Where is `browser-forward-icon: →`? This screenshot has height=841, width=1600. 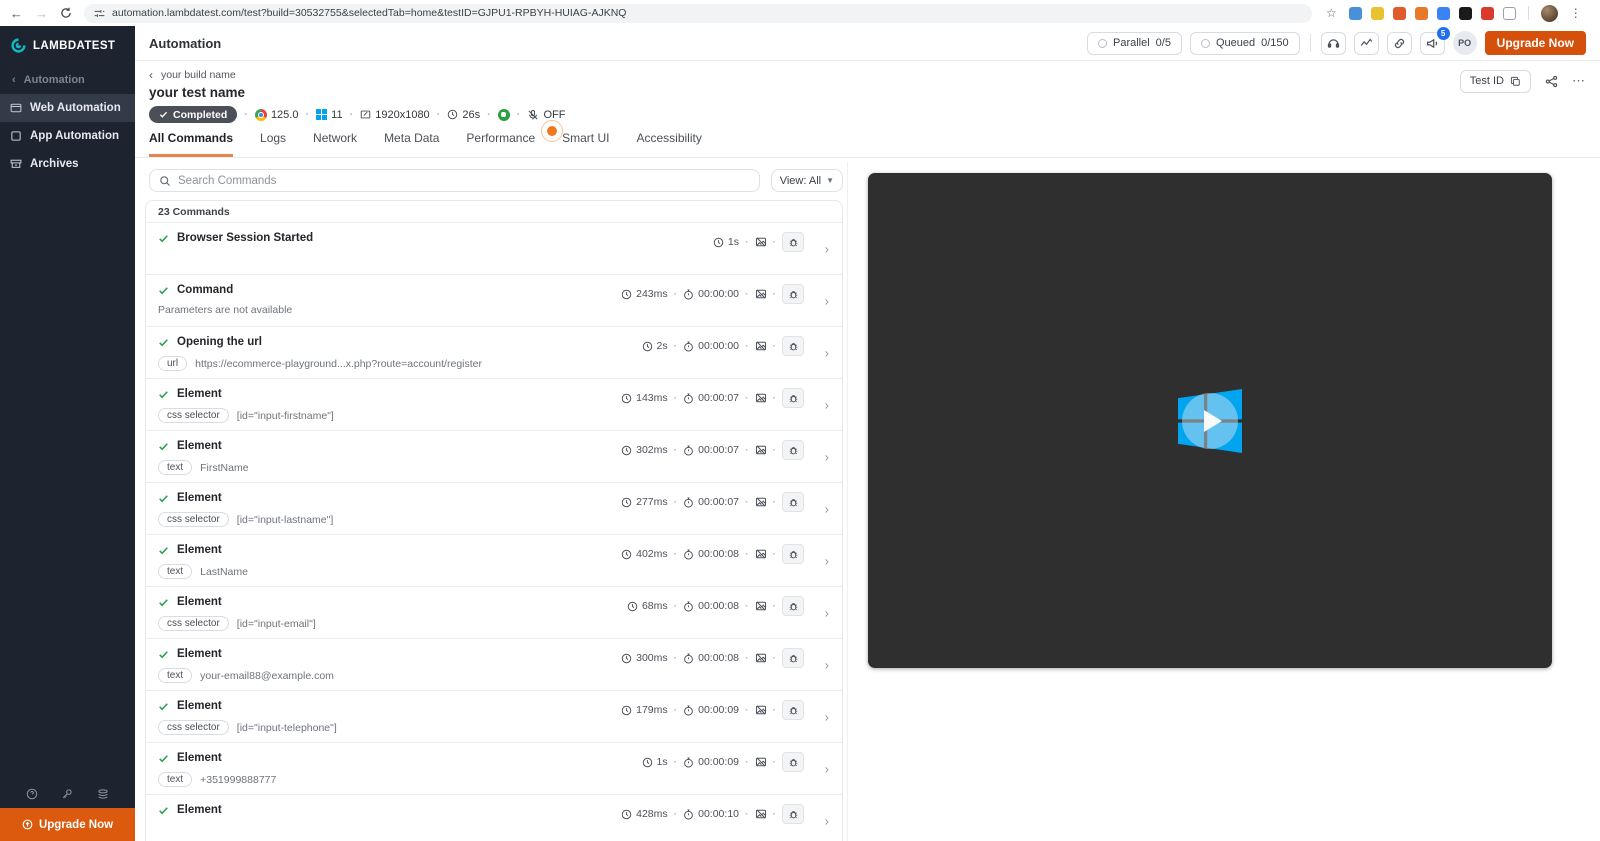
browser-forward-icon: → is located at coordinates (41, 13).